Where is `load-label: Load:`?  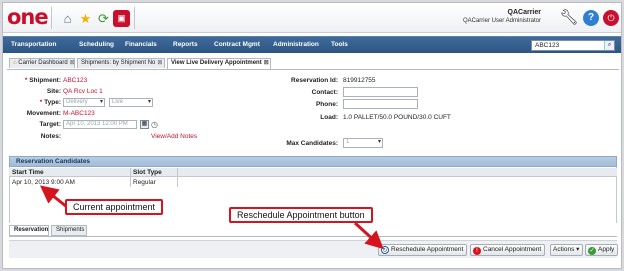 load-label: Load: is located at coordinates (329, 117).